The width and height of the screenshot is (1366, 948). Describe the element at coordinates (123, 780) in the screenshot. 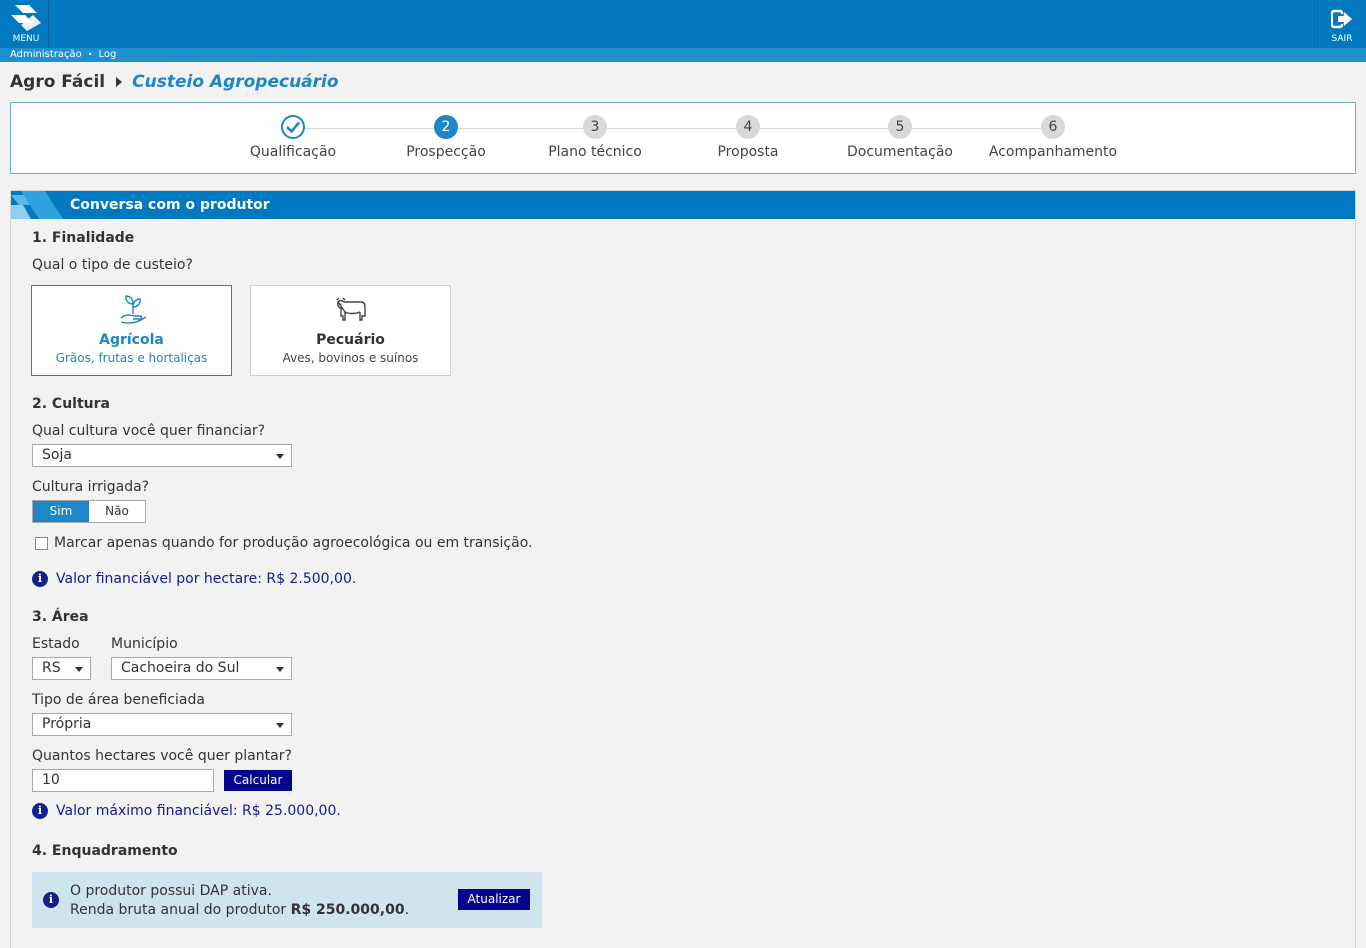

I see `hectares-input: 10` at that location.